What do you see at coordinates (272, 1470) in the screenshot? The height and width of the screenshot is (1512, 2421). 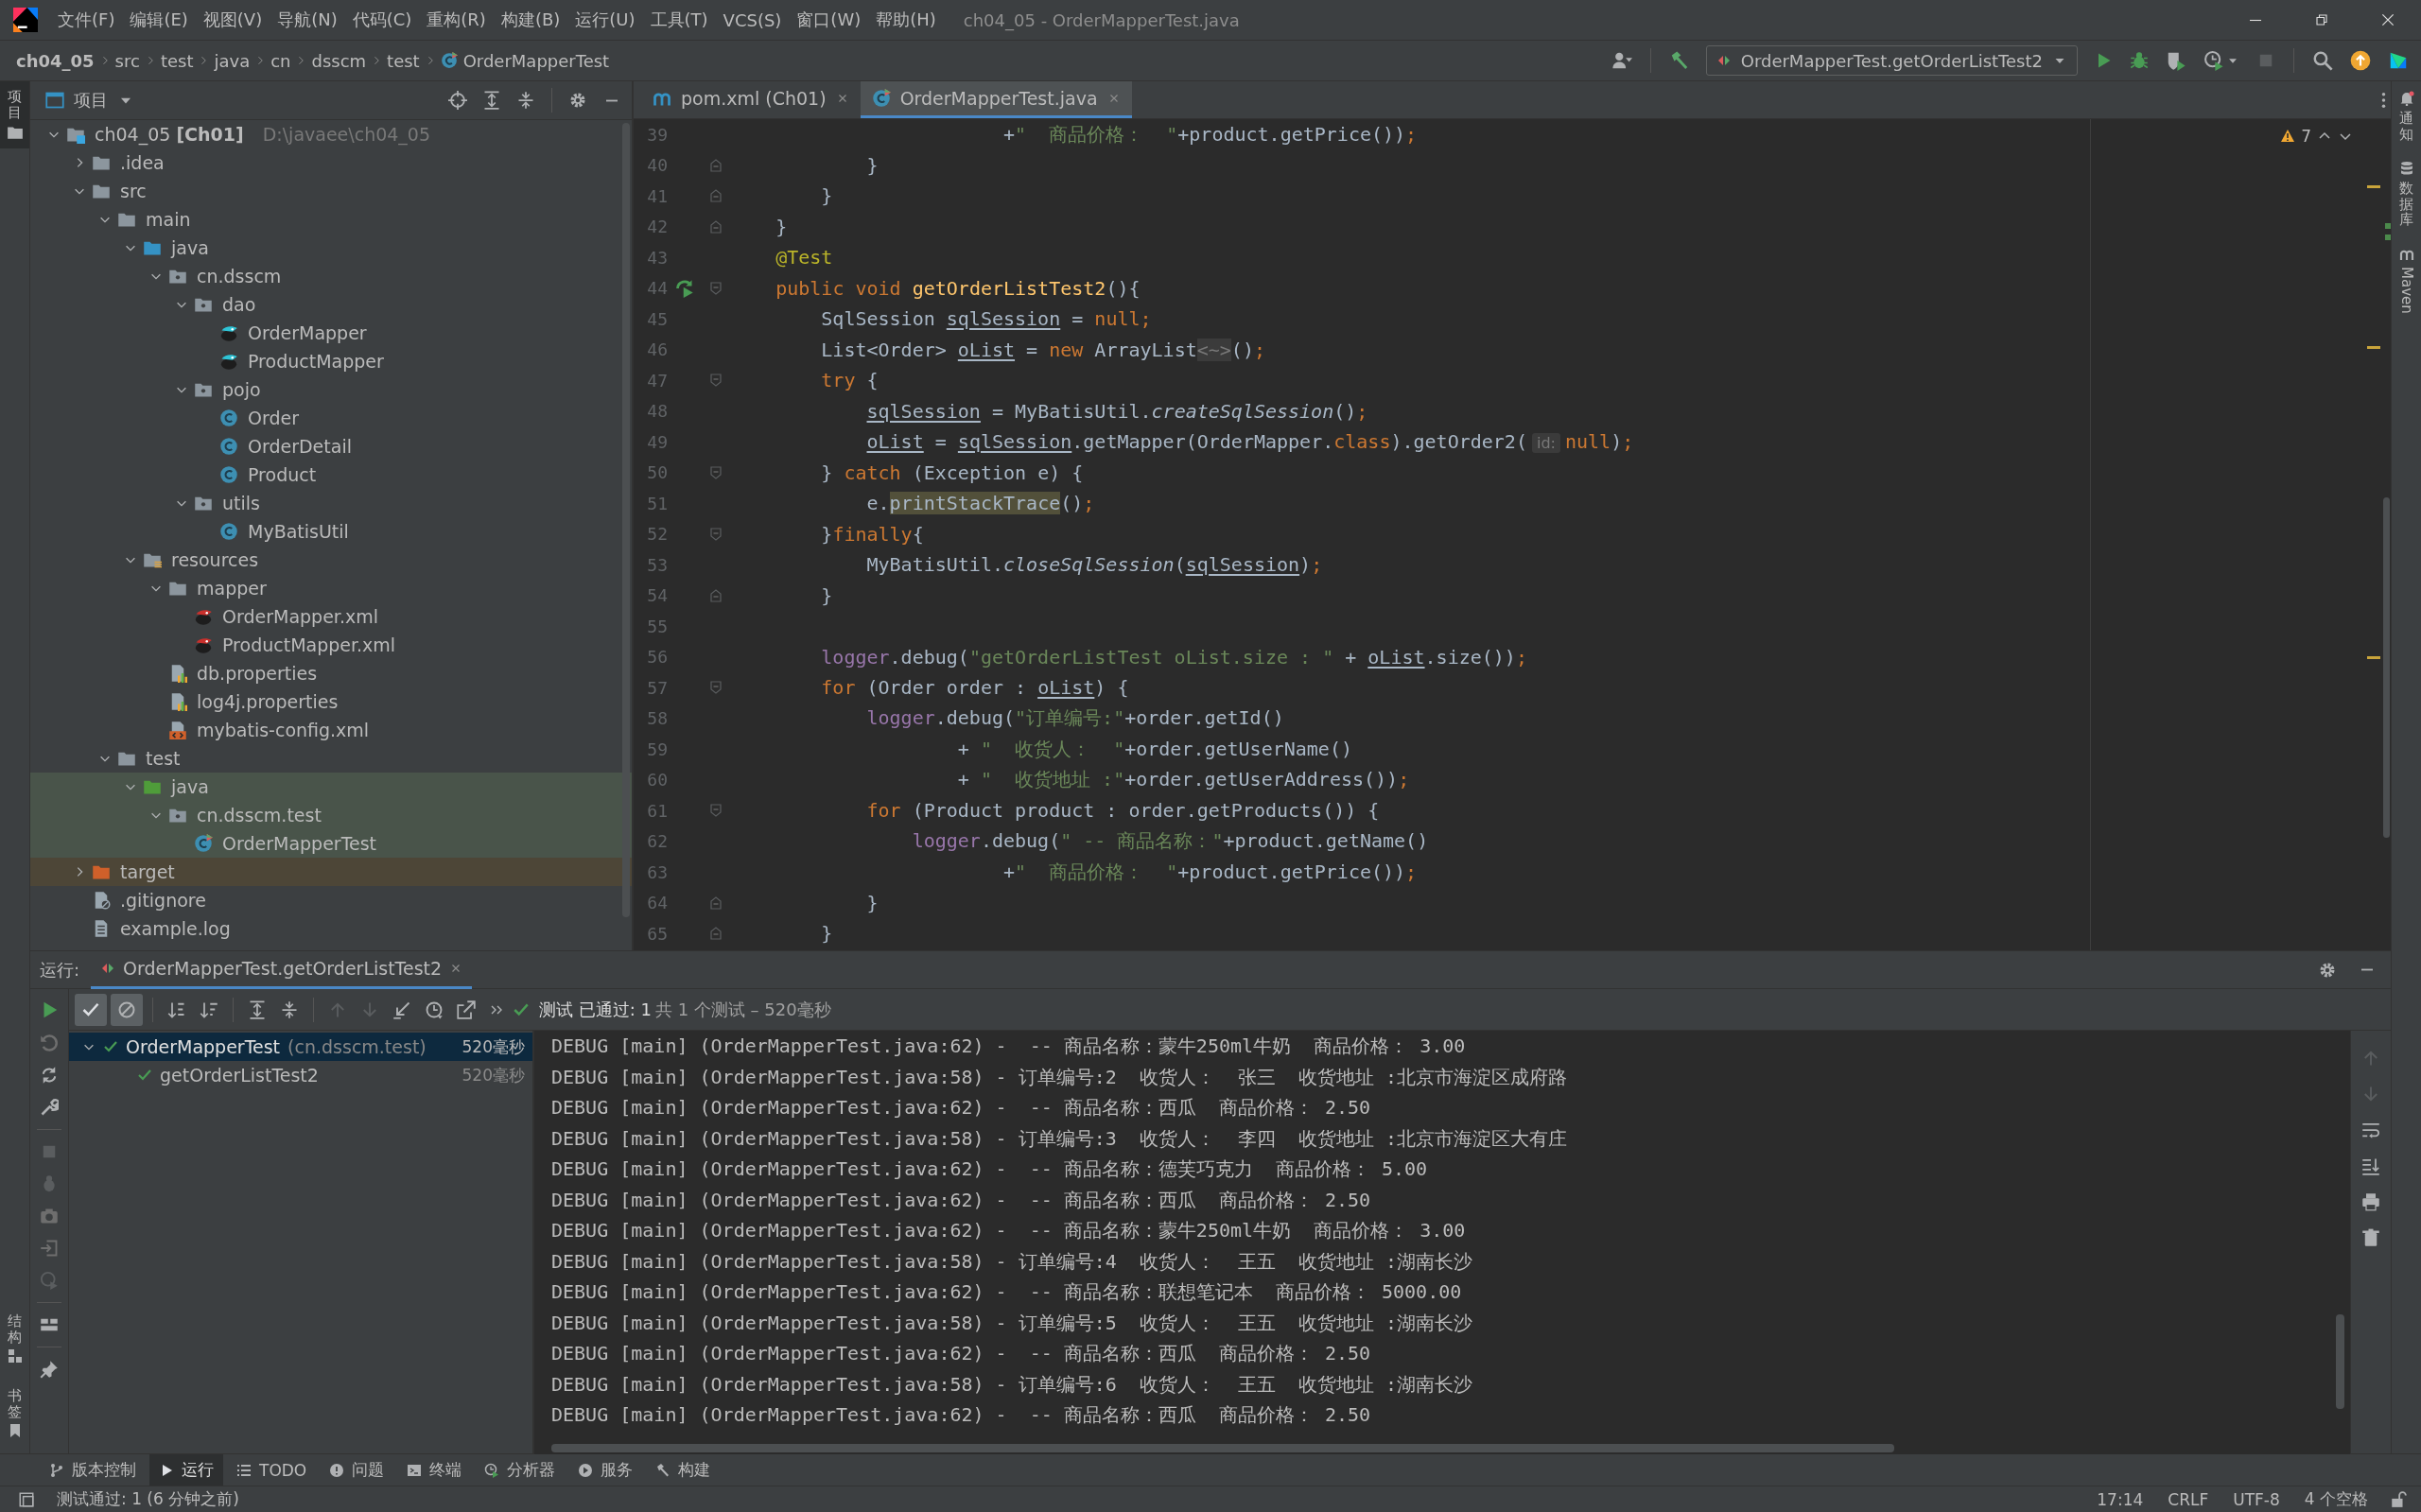 I see `tool-window-button: TODO` at bounding box center [272, 1470].